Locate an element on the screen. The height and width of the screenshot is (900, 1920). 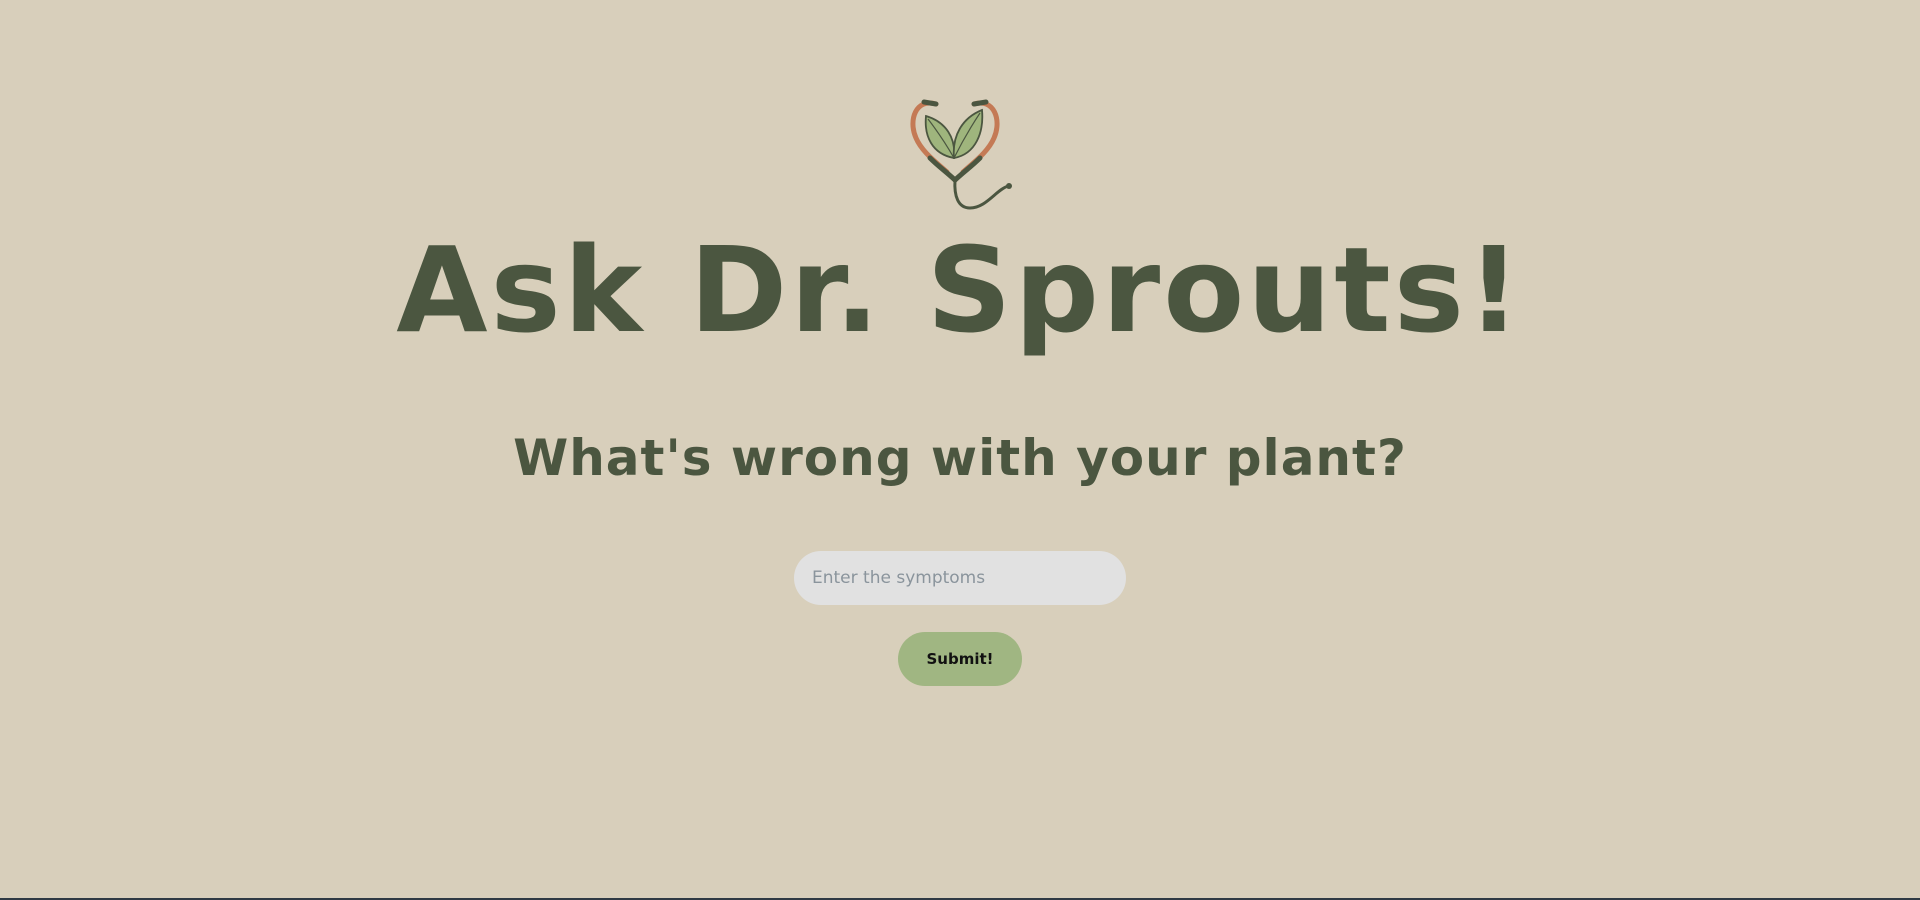
page-title: Ask Dr. Sprouts! is located at coordinates (960, 290).